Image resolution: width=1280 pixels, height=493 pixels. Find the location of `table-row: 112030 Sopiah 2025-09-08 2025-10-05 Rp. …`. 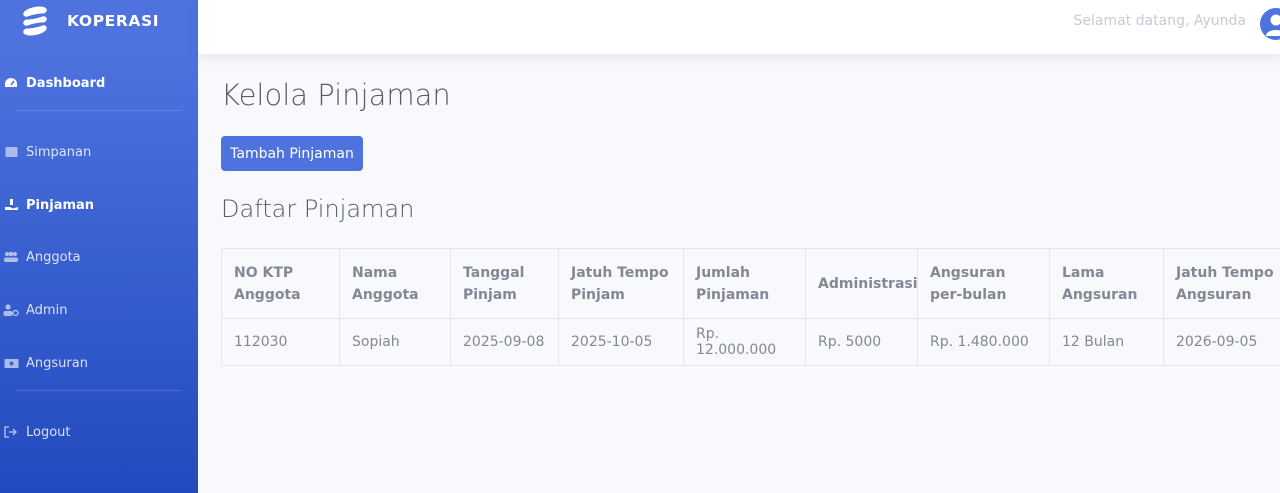

table-row: 112030 Sopiah 2025-09-08 2025-10-05 Rp. … is located at coordinates (750, 342).